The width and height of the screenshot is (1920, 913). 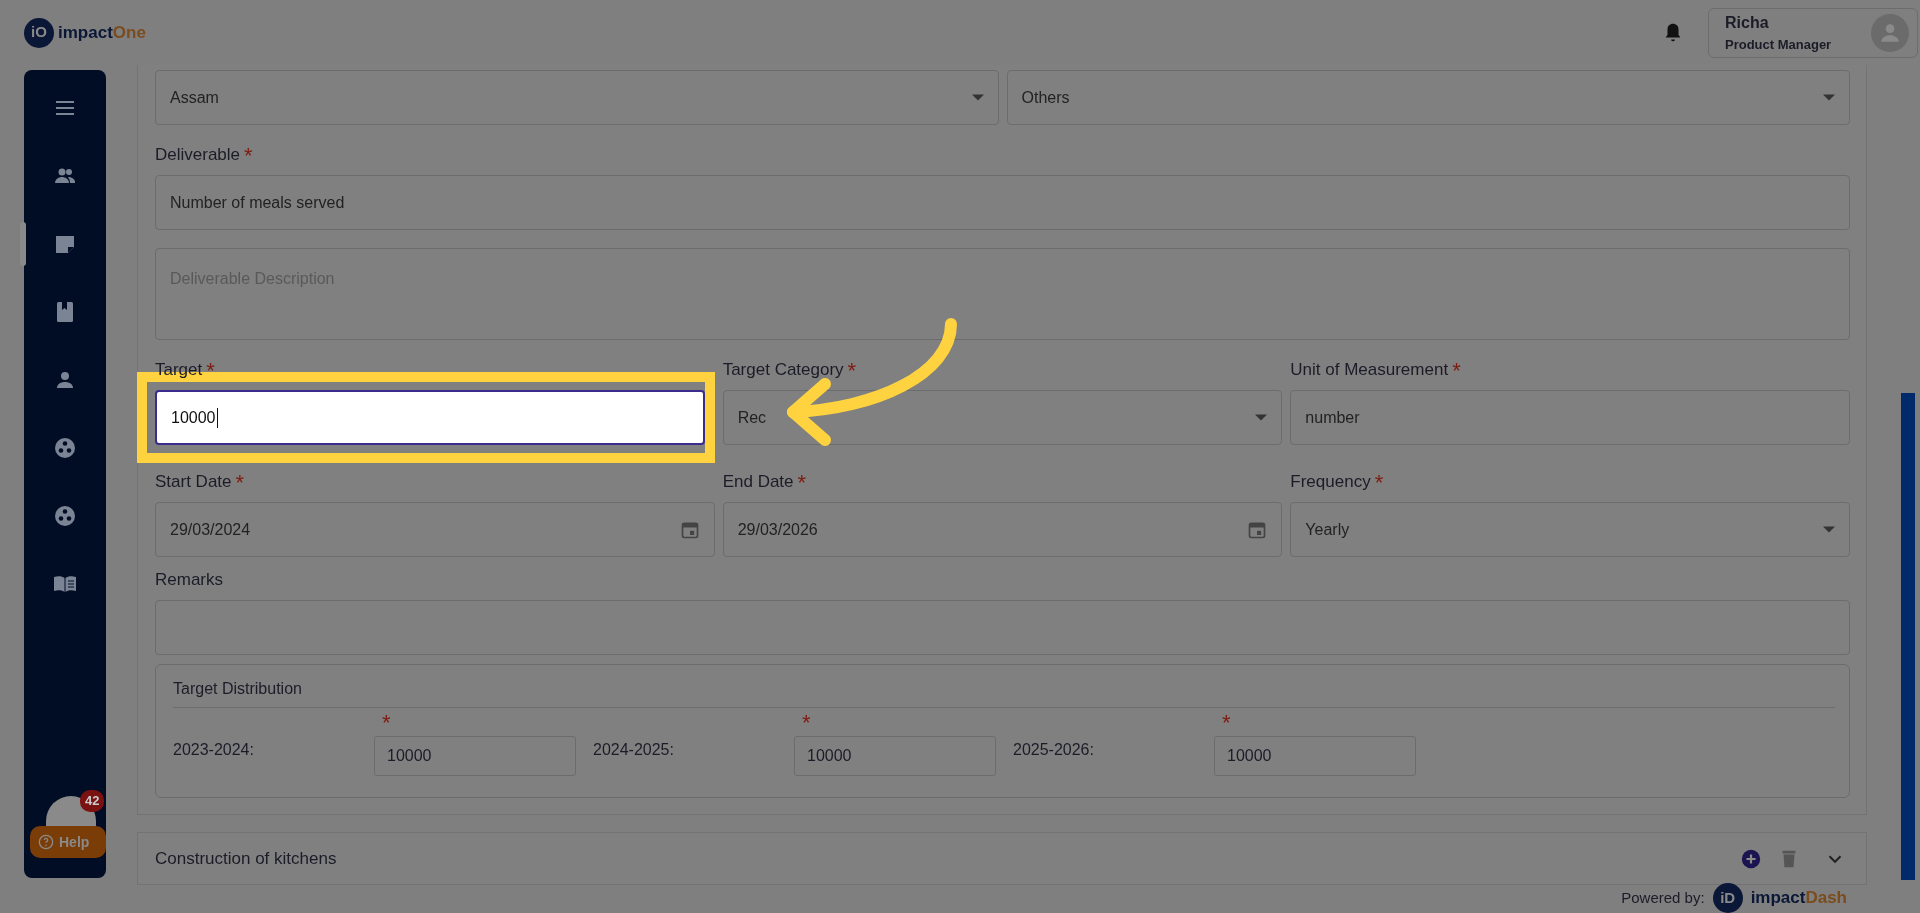 What do you see at coordinates (1330, 481) in the screenshot?
I see `field-label: Frequency` at bounding box center [1330, 481].